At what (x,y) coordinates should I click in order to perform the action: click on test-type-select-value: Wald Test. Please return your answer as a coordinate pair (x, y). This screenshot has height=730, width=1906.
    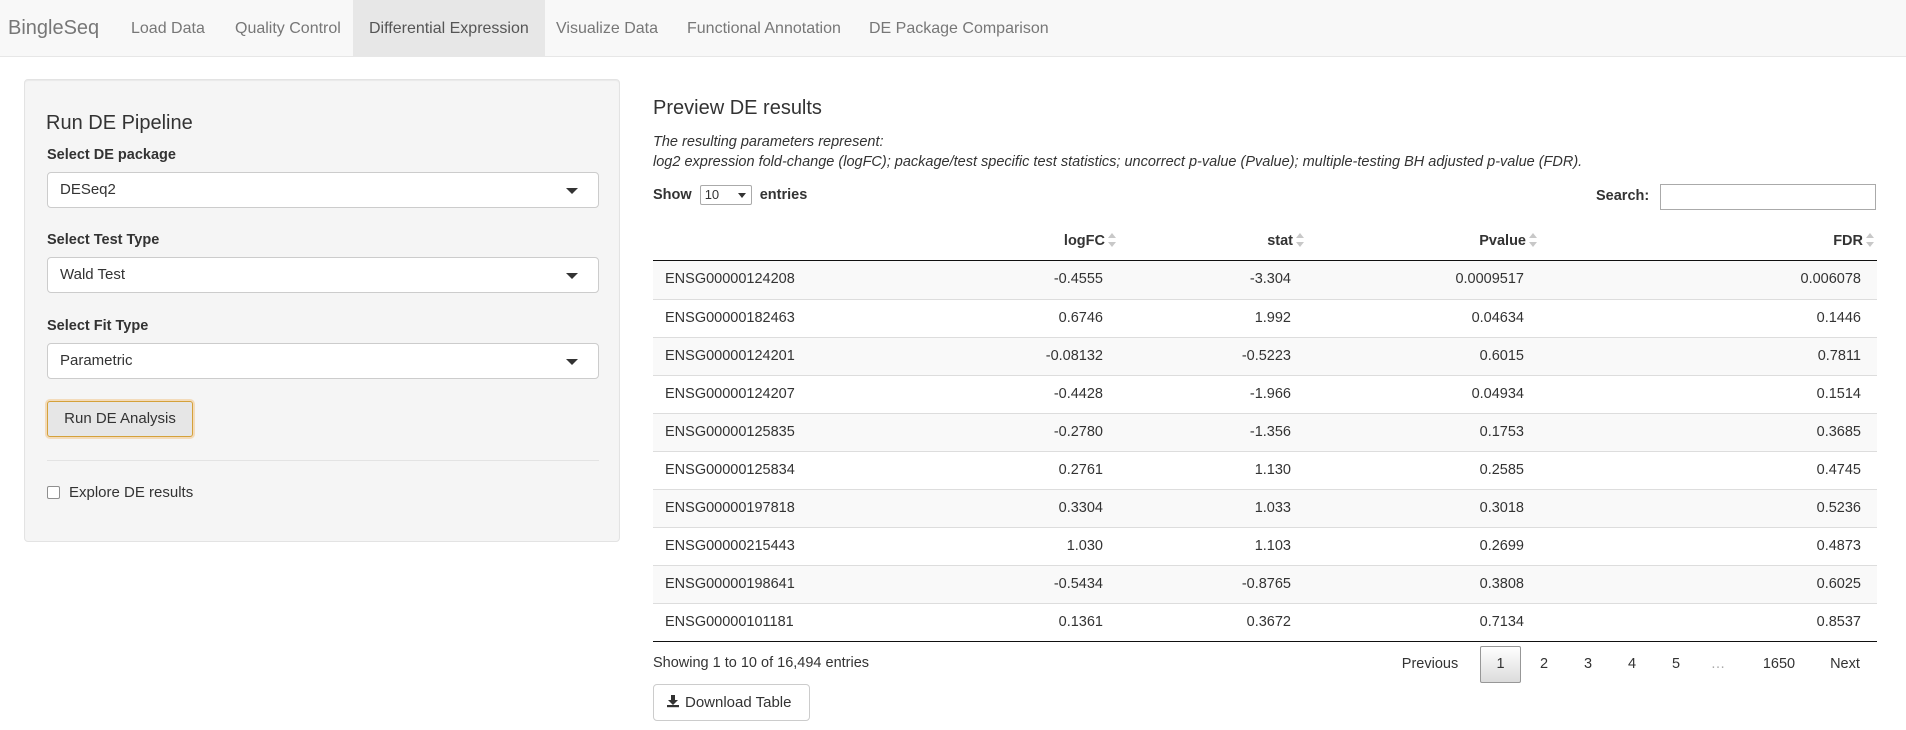
    Looking at the image, I should click on (93, 274).